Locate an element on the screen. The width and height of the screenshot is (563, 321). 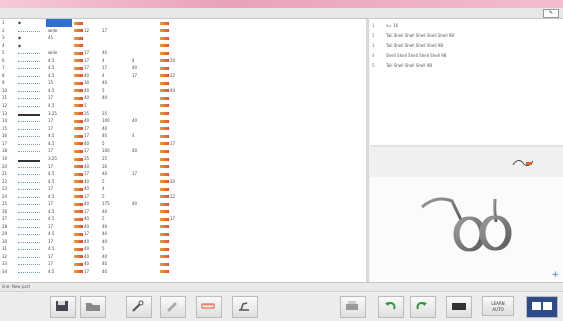
program-row: 3 ◆ 45 is located at coordinates (111, 38).